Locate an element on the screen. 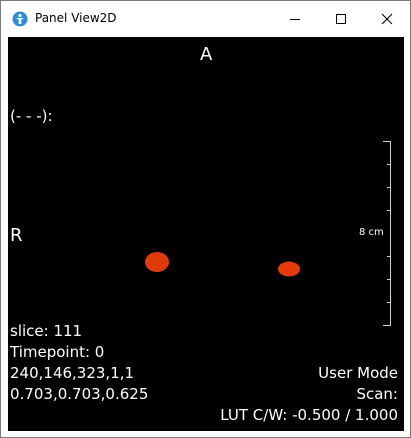 This screenshot has height=438, width=411. scan-info: Scan: is located at coordinates (377, 394).